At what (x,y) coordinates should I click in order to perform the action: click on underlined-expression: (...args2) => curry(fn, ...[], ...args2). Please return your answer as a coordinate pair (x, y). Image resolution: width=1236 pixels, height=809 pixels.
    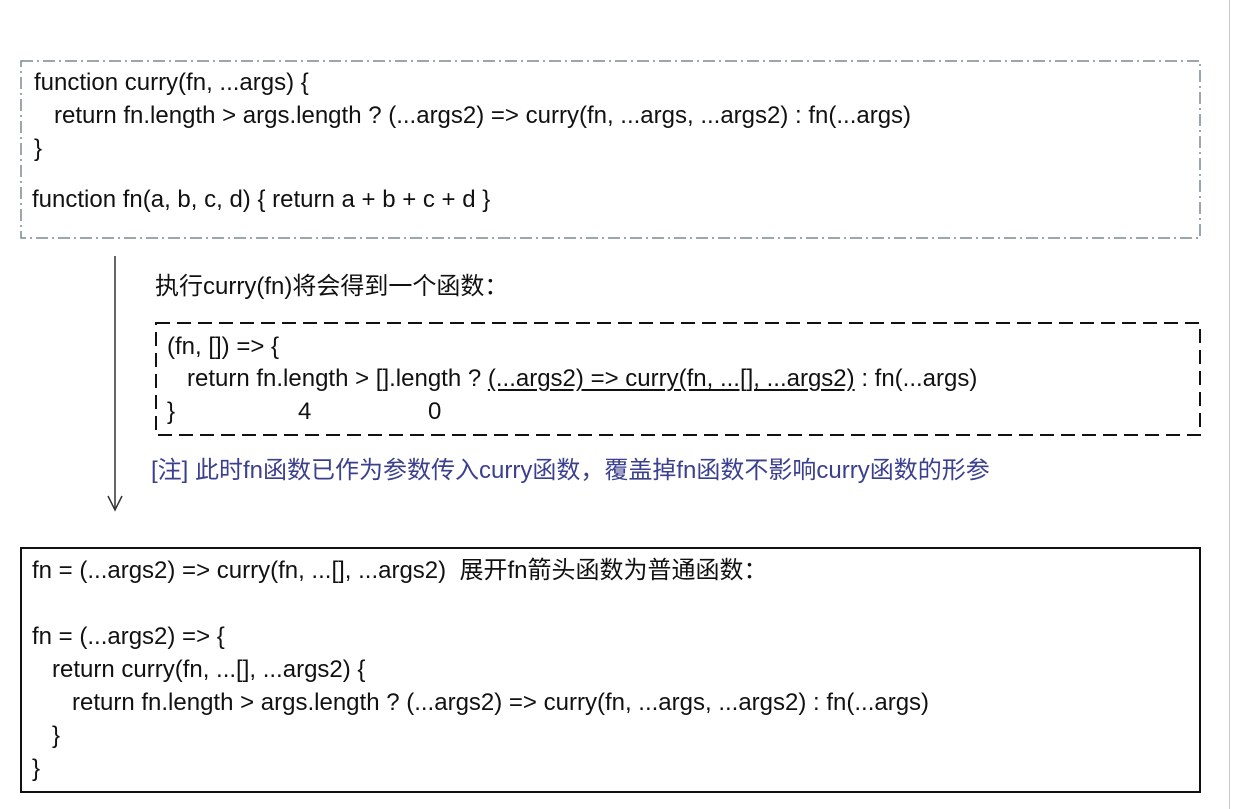
    Looking at the image, I should click on (671, 378).